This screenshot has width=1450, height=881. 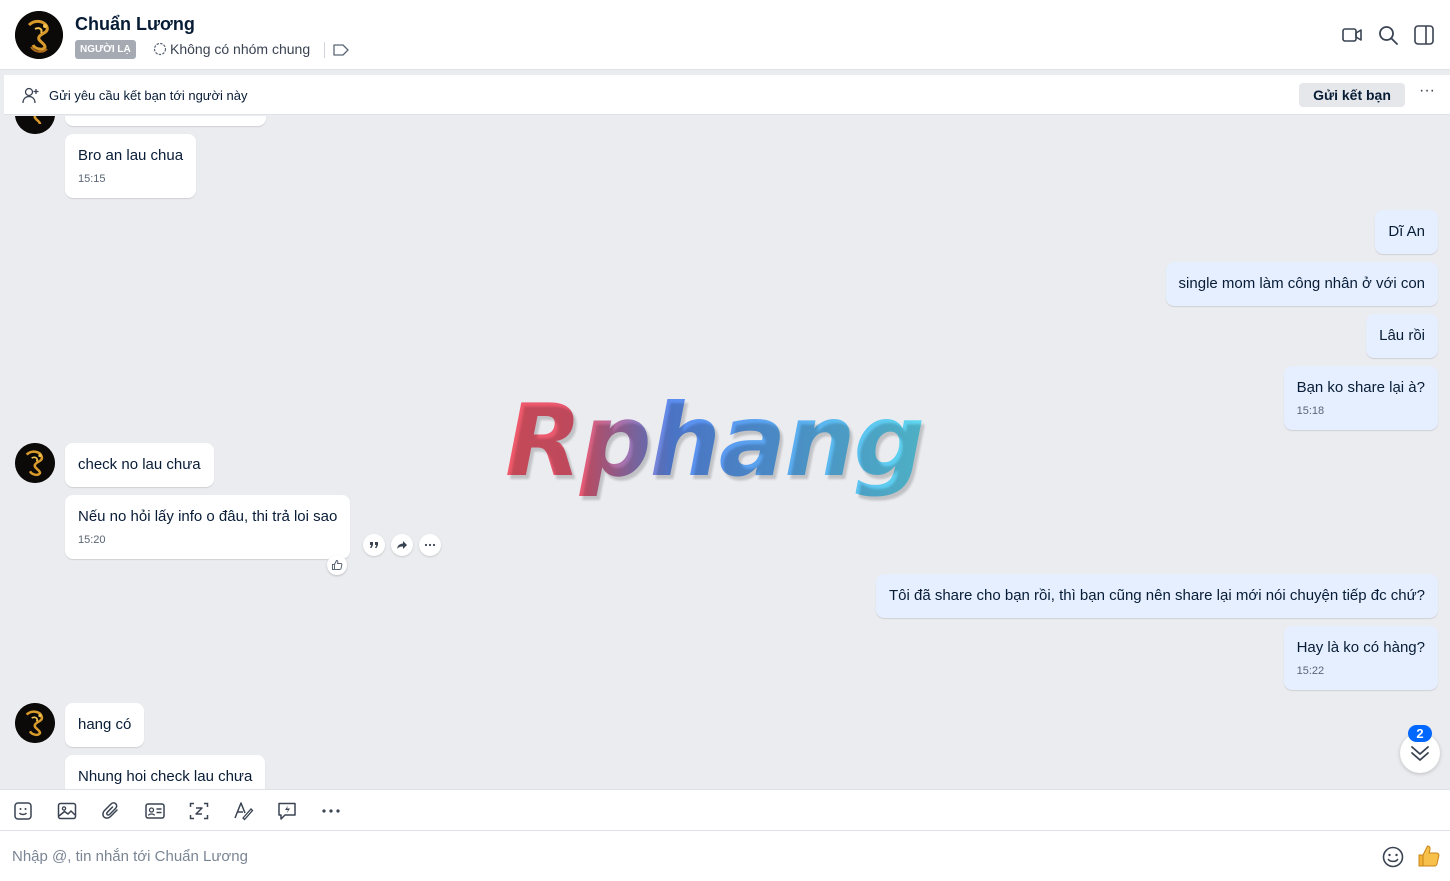 I want to click on message-text: Bạn ko share lại à?, so click(x=1360, y=387).